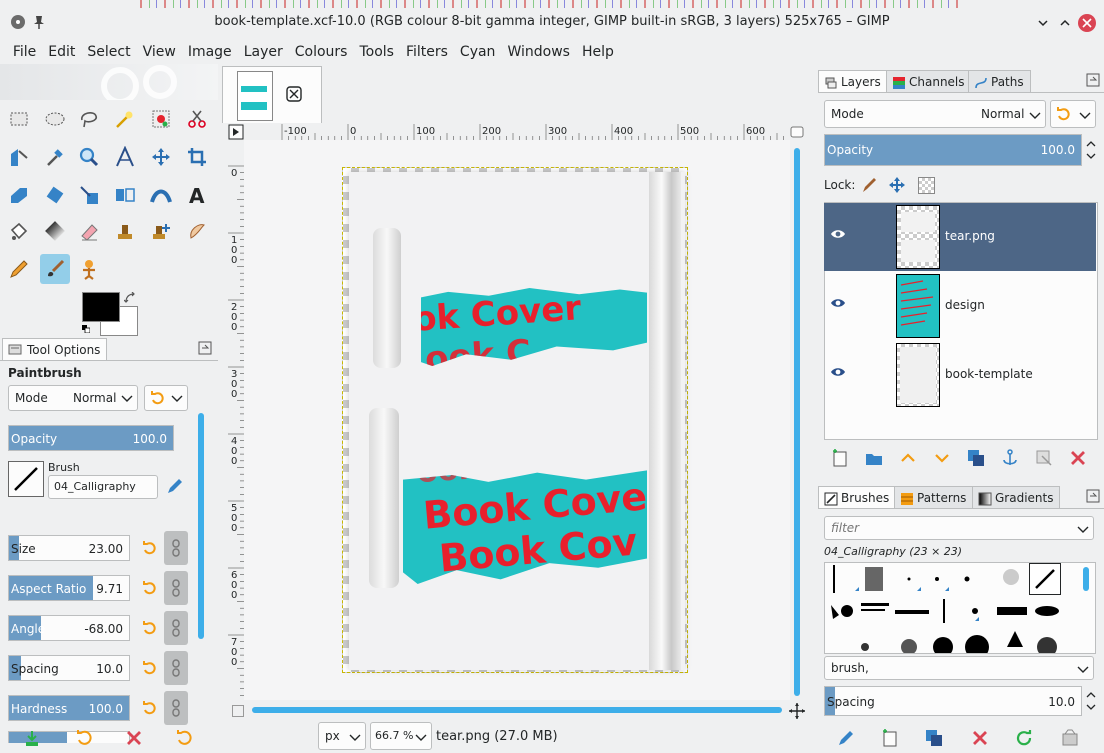 The height and width of the screenshot is (753, 1104). Describe the element at coordinates (161, 119) in the screenshot. I see `select-by-color-tool` at that location.